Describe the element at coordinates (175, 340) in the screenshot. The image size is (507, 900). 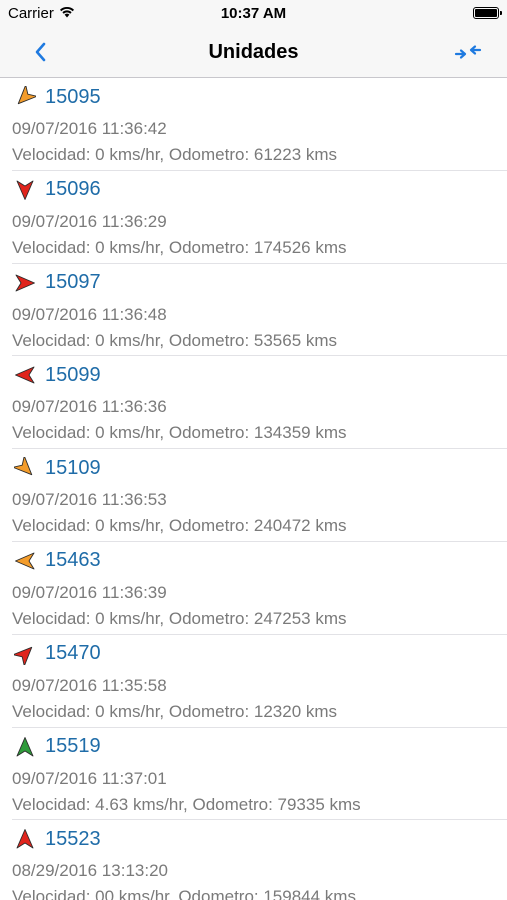
I see `unit-speed-odometer: Velocidad: 0 kms/hr, Odometro: 53565 kms` at that location.